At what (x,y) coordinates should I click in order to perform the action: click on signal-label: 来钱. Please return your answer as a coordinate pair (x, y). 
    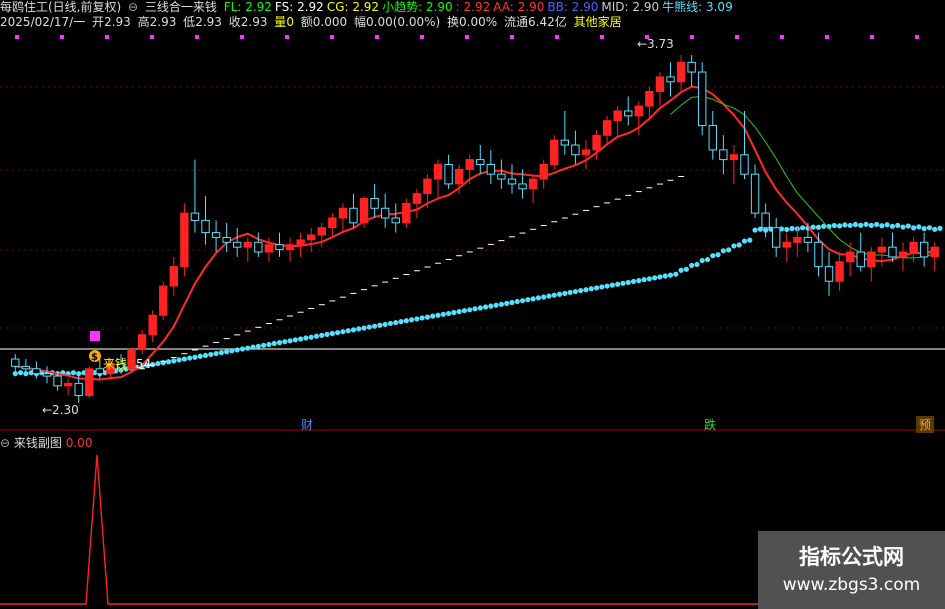
    Looking at the image, I should click on (115, 363).